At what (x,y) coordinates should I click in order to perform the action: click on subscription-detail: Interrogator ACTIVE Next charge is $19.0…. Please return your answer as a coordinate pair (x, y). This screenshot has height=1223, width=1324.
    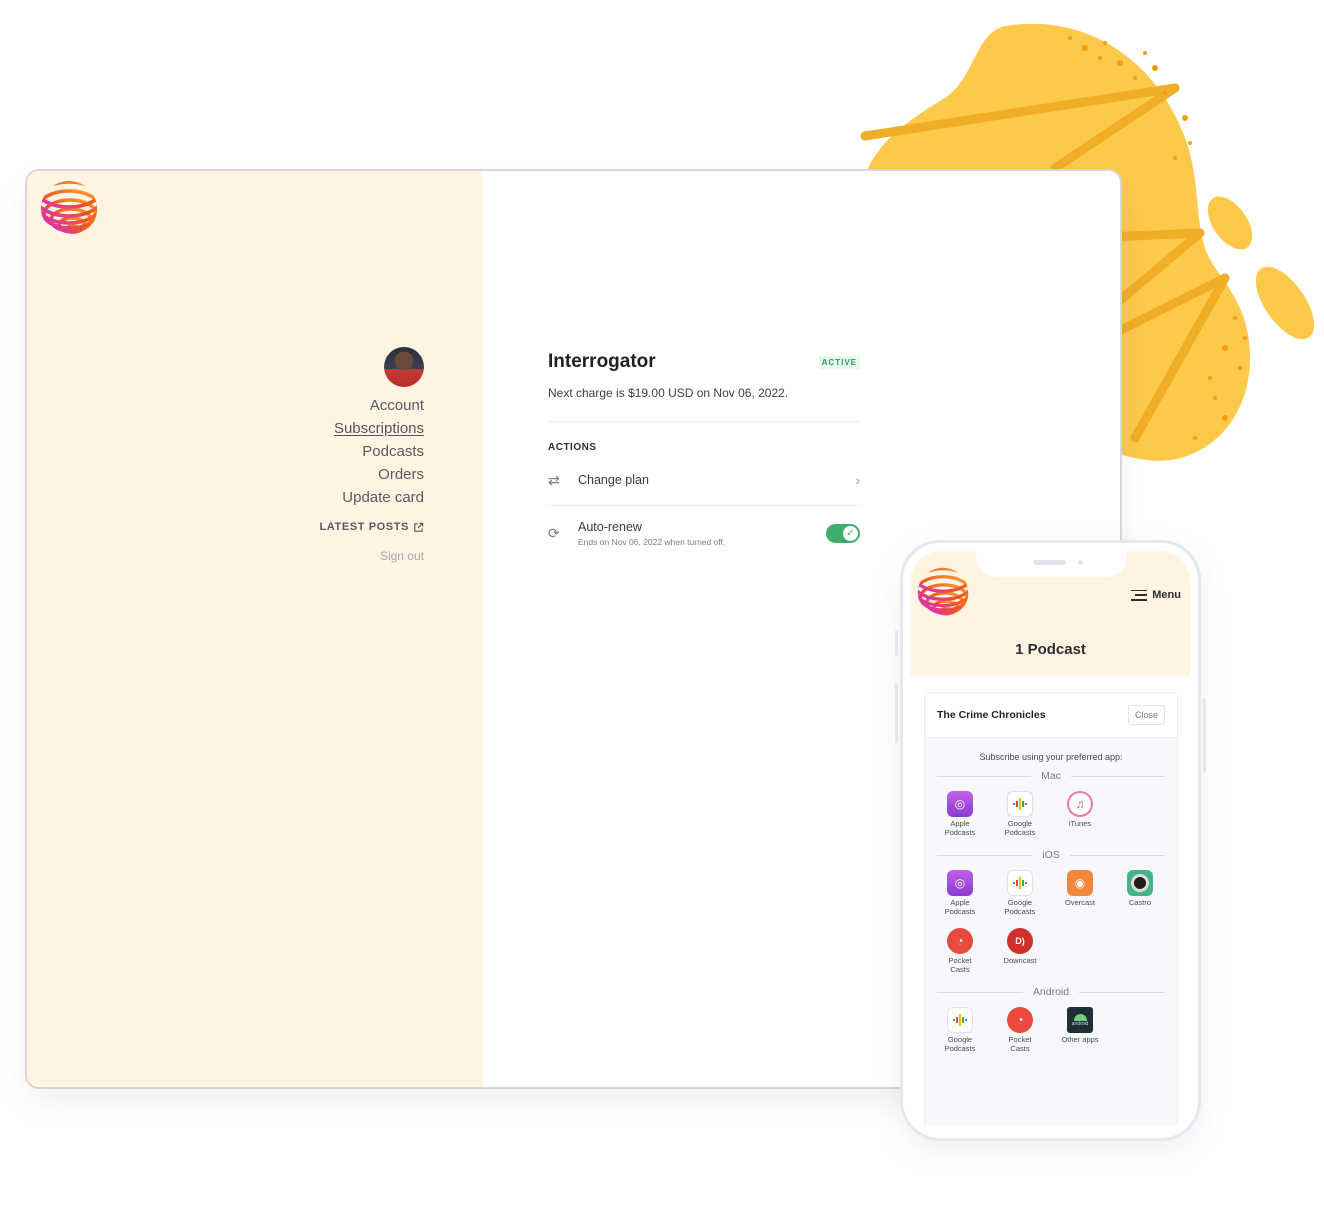
    Looking at the image, I should click on (704, 449).